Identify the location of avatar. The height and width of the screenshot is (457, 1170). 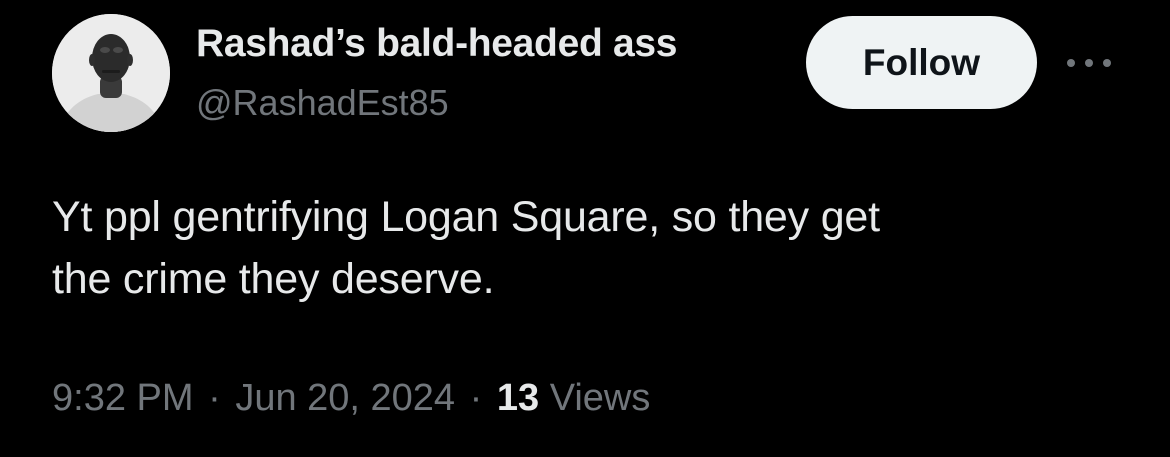
(111, 73).